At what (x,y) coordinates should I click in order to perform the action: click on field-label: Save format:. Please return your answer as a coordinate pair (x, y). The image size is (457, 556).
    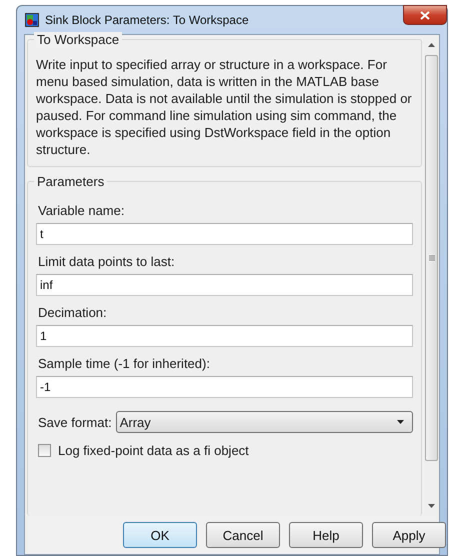
    Looking at the image, I should click on (75, 422).